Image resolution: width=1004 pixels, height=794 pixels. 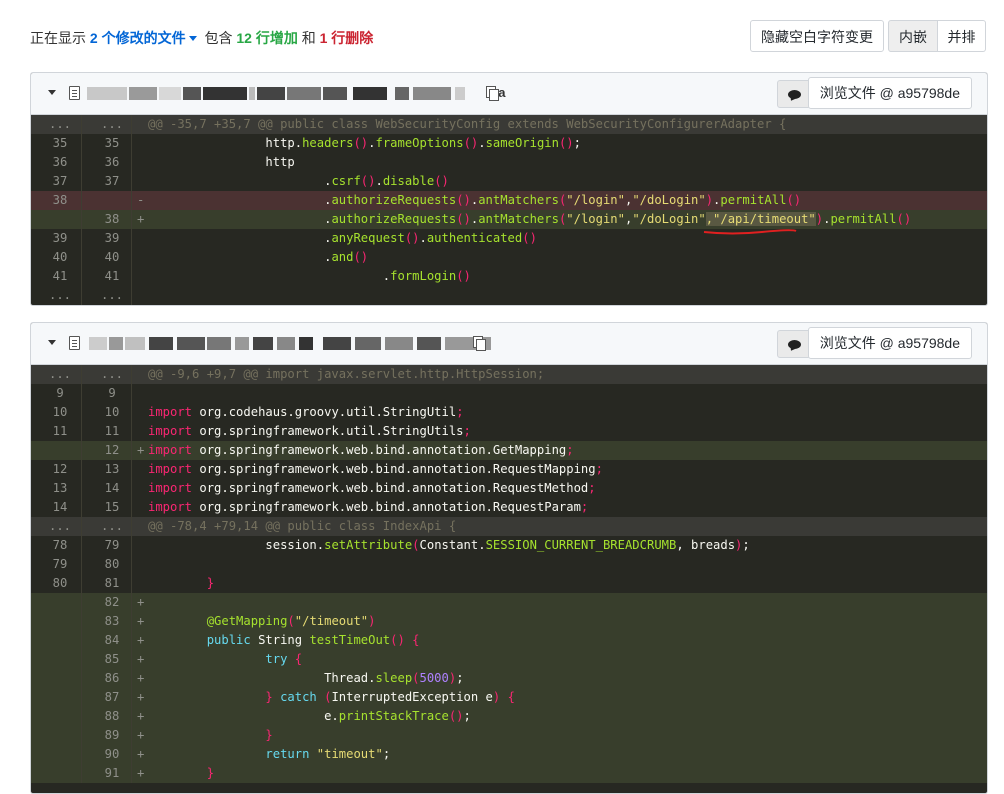 I want to click on code-token: headers, so click(x=328, y=143).